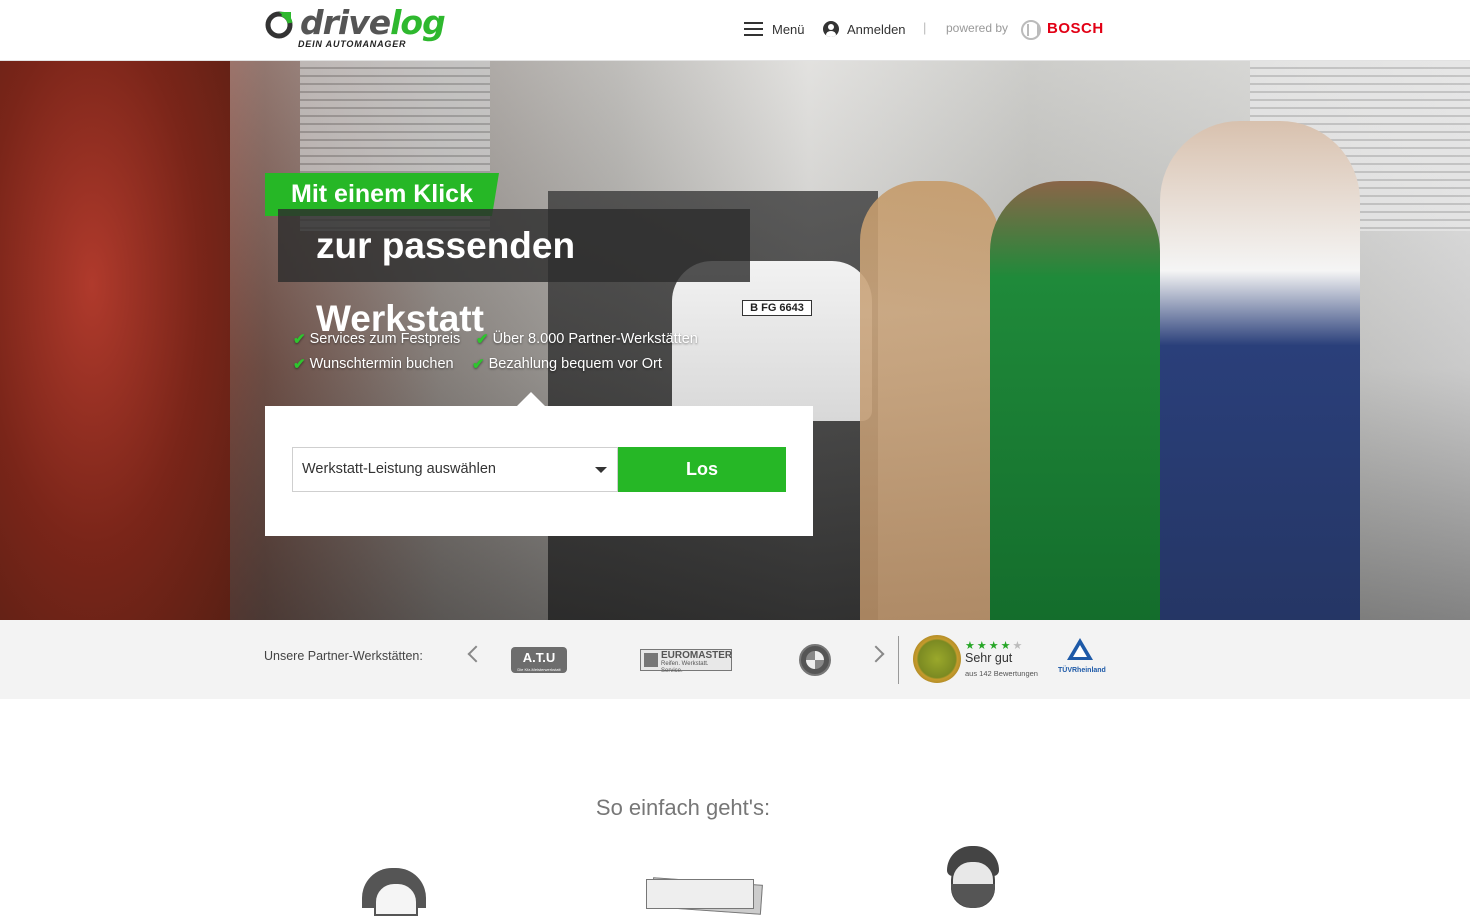  Describe the element at coordinates (514, 274) in the screenshot. I see `hero-headline-secondary: zur passenden Werkstatt` at that location.